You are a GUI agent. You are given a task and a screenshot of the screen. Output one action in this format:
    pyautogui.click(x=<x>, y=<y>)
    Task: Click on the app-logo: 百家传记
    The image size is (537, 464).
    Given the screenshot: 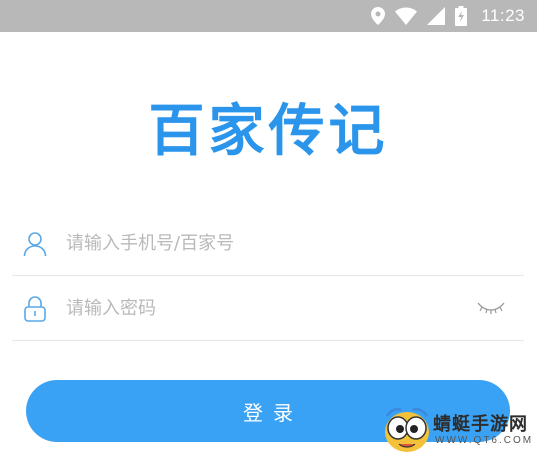 What is the action you would take?
    pyautogui.click(x=268, y=131)
    